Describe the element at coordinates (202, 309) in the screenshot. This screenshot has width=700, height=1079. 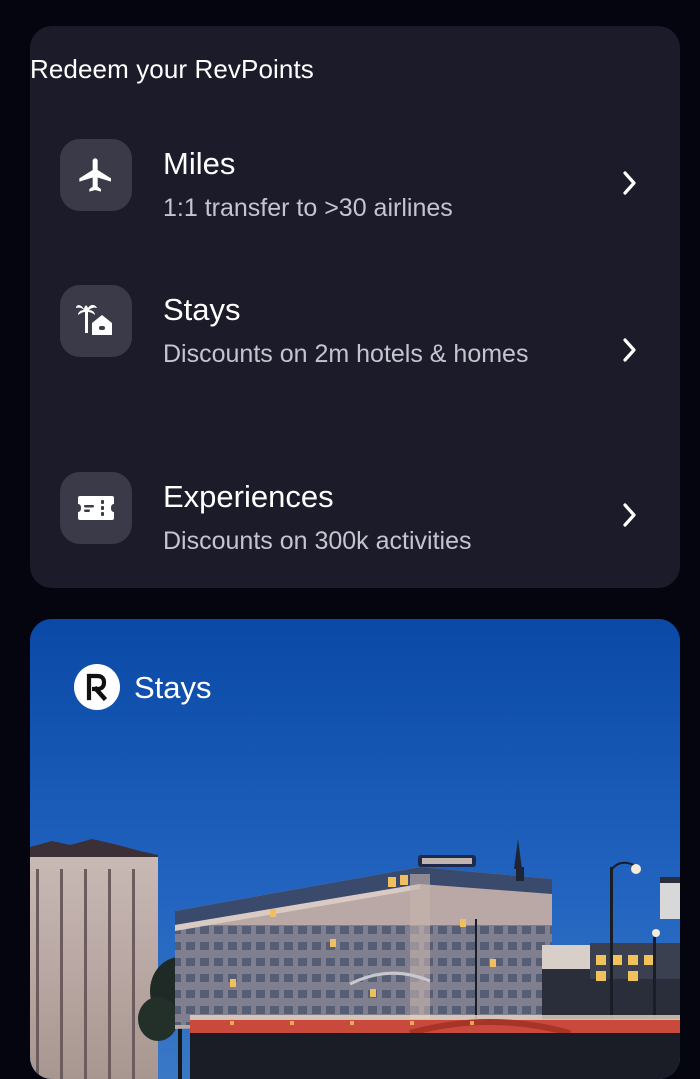
I see `redeem-item-title: Stays` at that location.